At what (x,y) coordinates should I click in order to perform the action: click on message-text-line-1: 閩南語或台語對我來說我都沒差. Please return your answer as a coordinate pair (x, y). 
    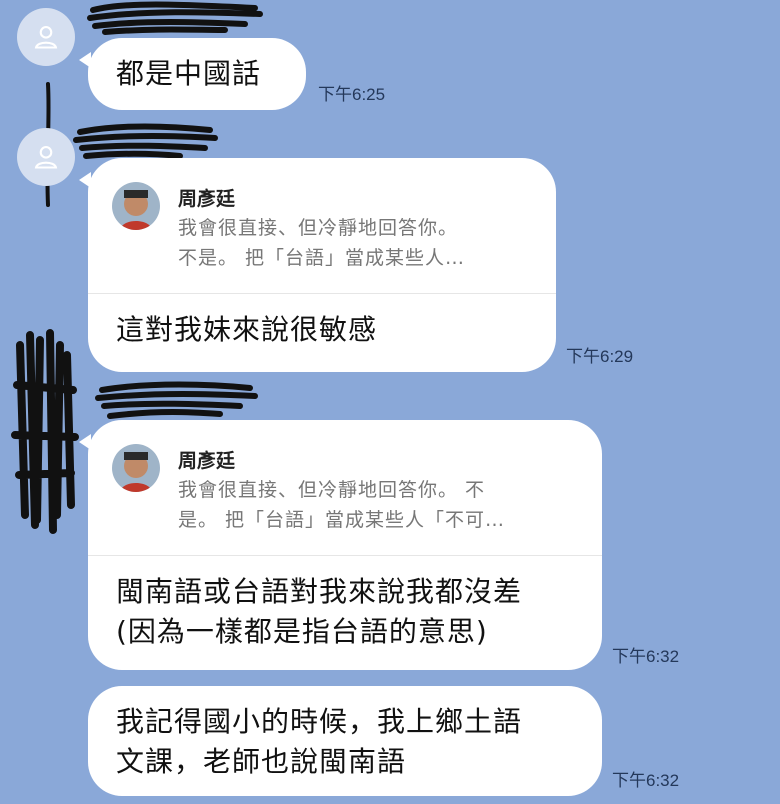
    Looking at the image, I should click on (319, 591).